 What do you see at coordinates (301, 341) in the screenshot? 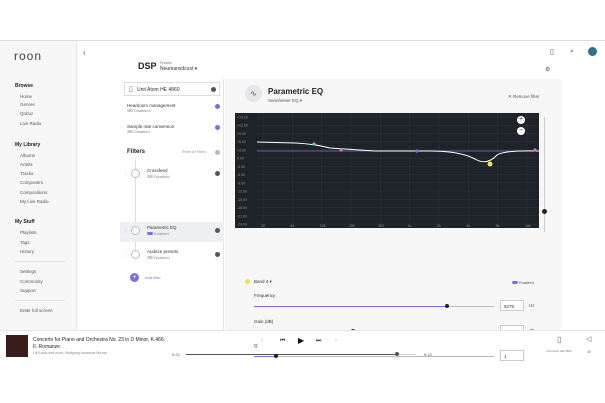
I see `play-icon: ▶` at bounding box center [301, 341].